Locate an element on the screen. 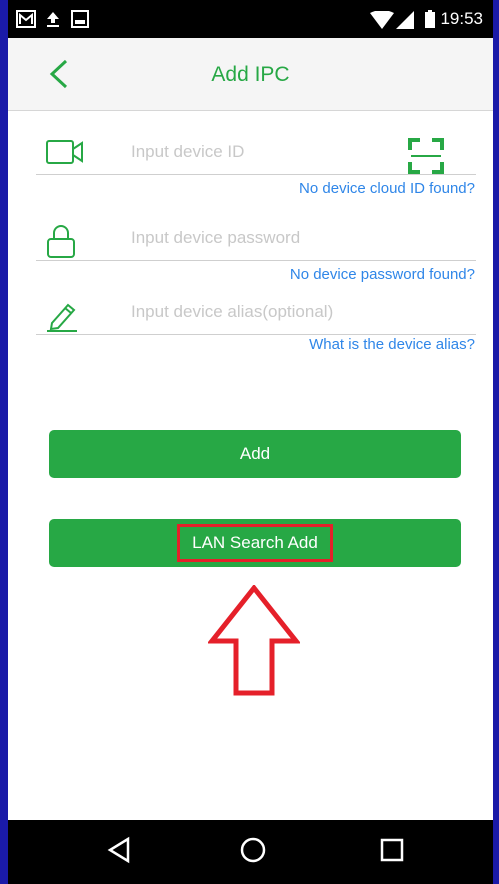 The image size is (499, 884). device-id-input is located at coordinates (261, 152).